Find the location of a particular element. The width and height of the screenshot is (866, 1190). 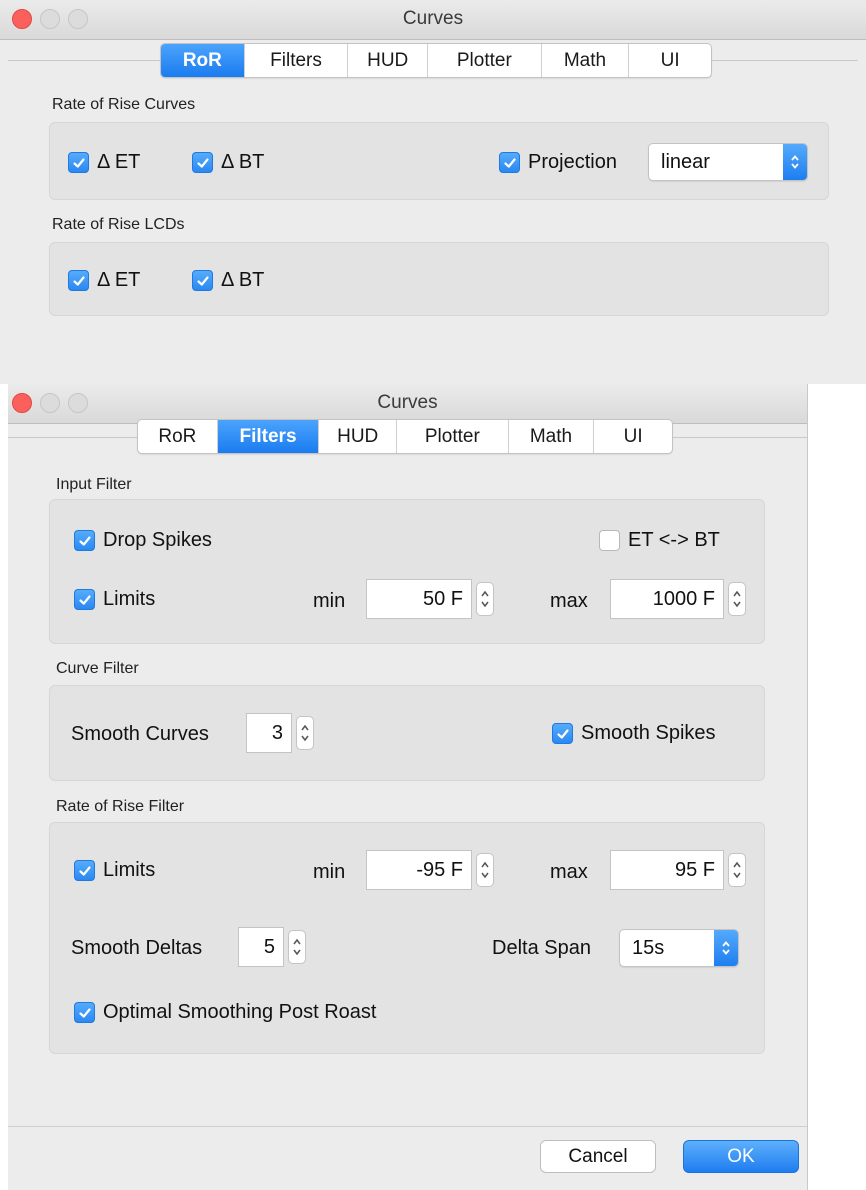

ror-max-label: max is located at coordinates (569, 872).